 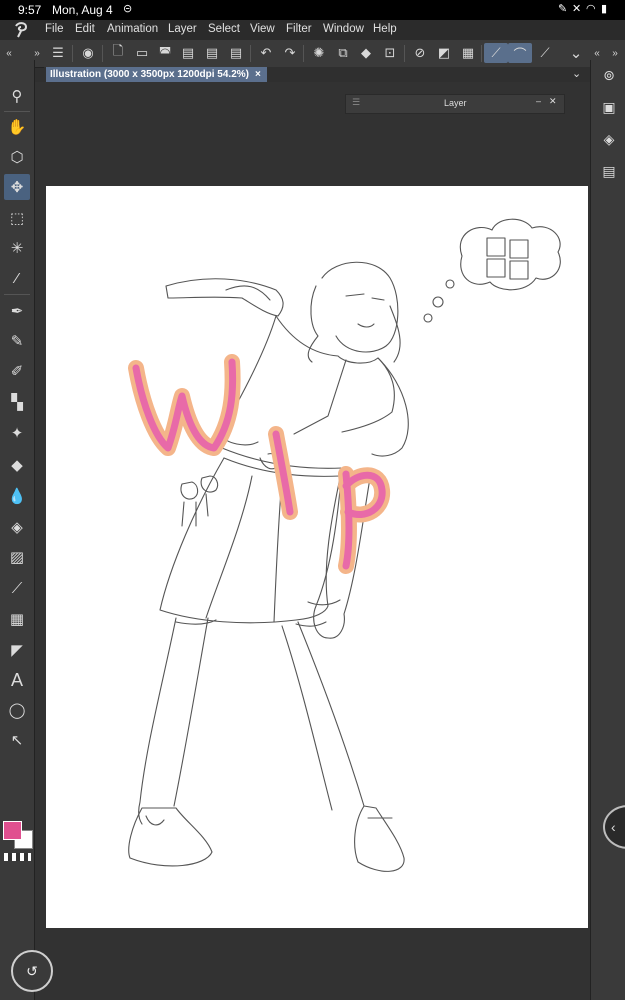 What do you see at coordinates (266, 53) in the screenshot?
I see `undo-icon: ↶` at bounding box center [266, 53].